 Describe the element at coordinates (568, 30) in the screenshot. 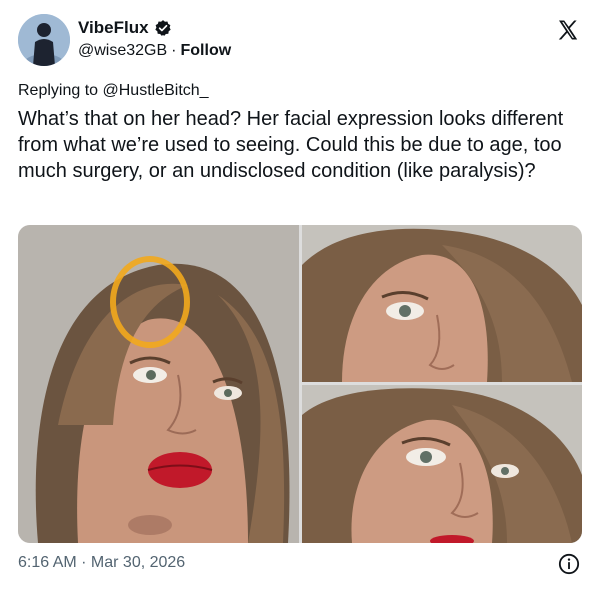

I see `x-logo-icon` at that location.